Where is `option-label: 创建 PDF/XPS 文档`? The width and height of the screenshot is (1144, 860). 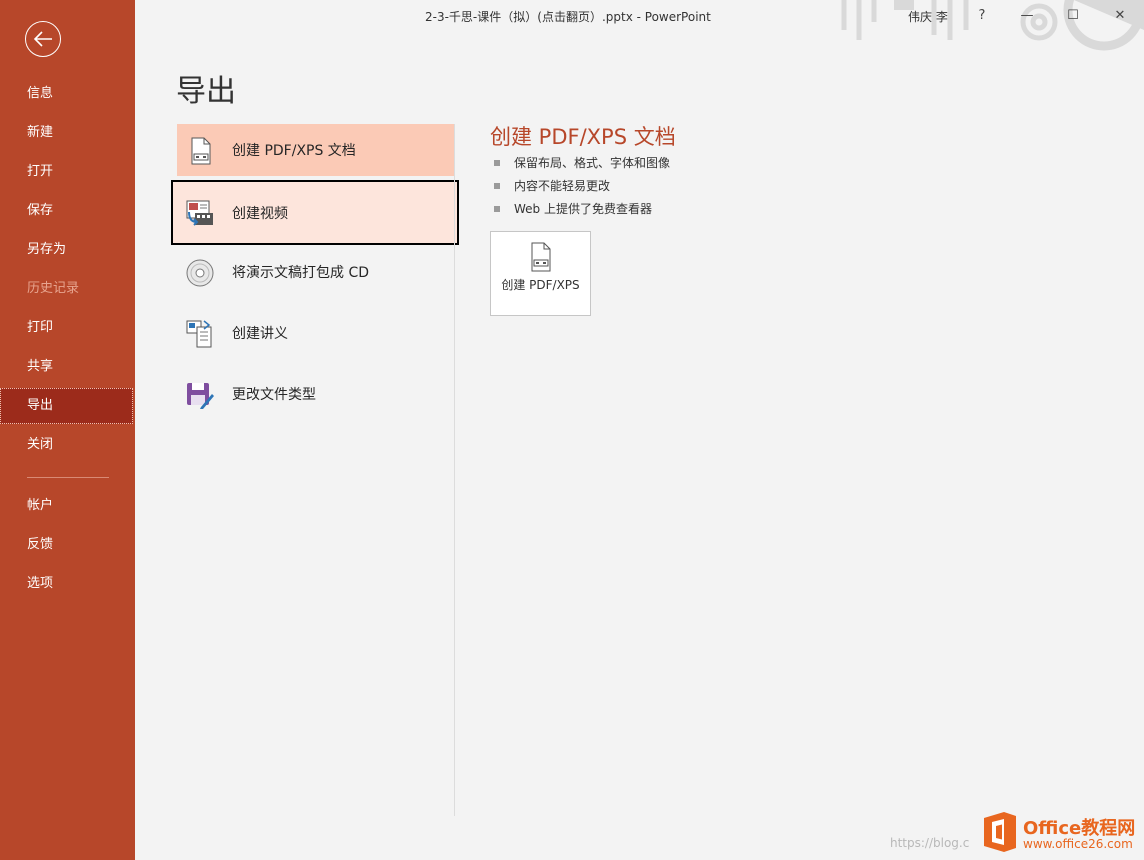 option-label: 创建 PDF/XPS 文档 is located at coordinates (294, 151).